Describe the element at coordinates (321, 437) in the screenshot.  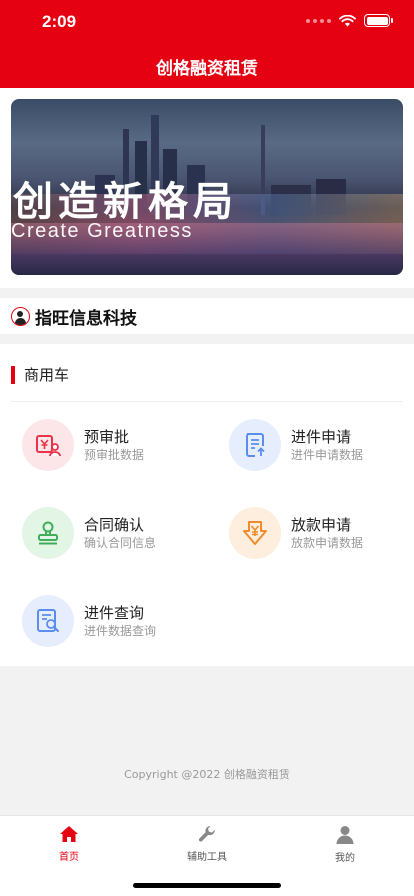
I see `menu-item-title: 进件申请` at that location.